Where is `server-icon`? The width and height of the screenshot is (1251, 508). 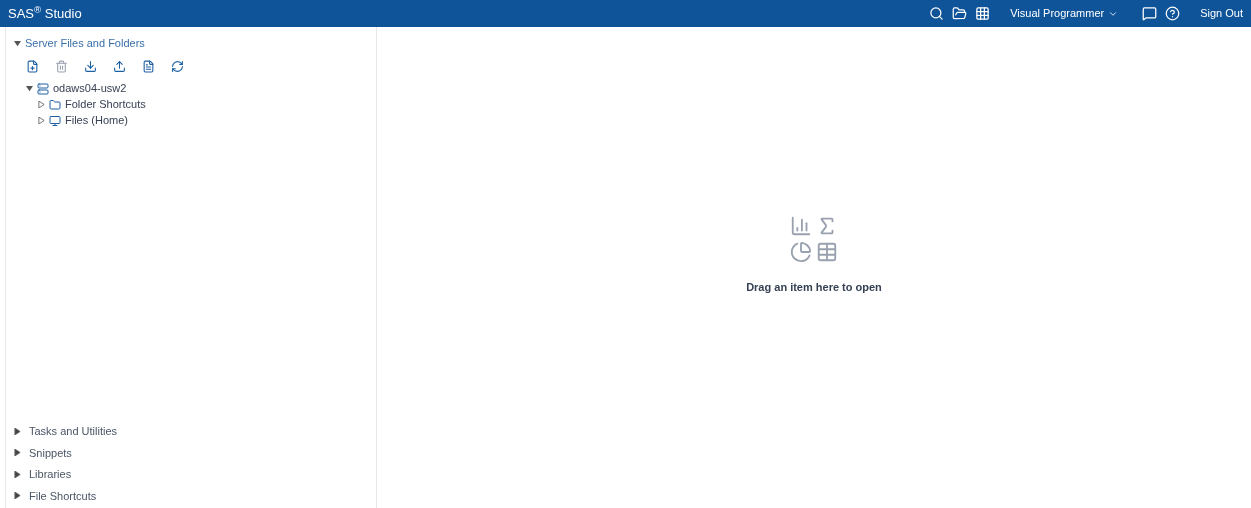
server-icon is located at coordinates (43, 88).